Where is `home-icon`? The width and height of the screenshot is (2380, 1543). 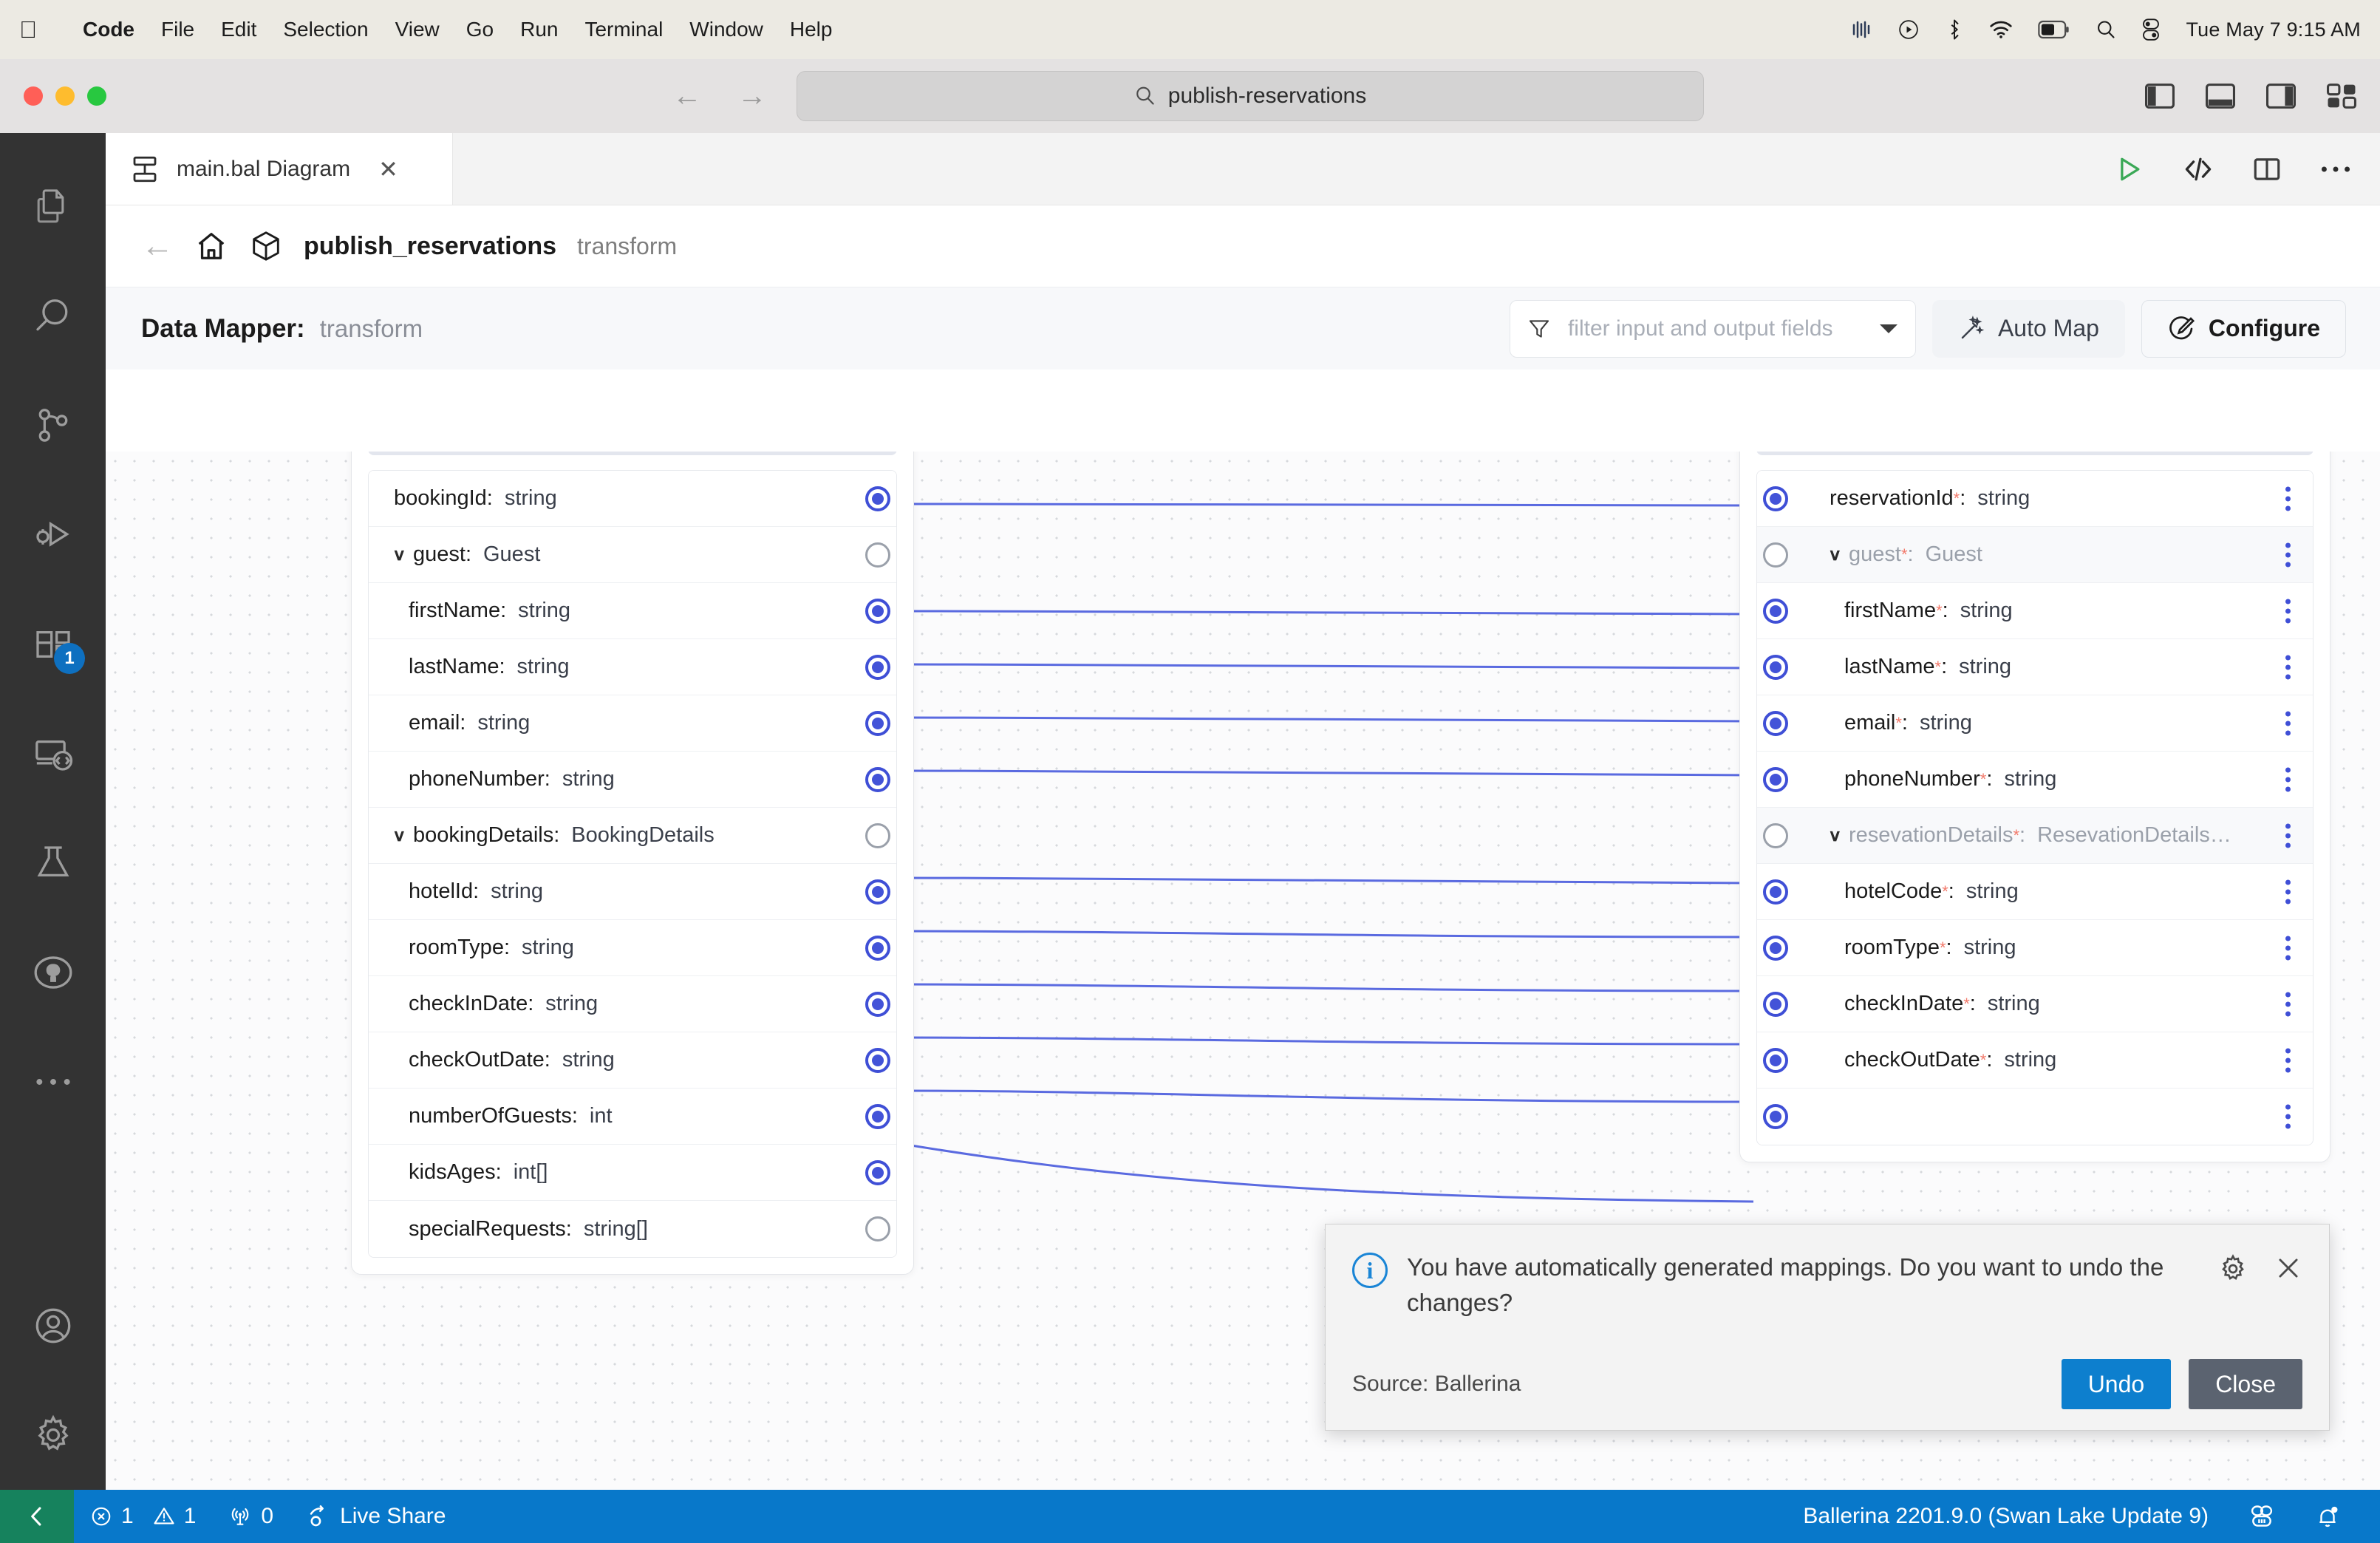 home-icon is located at coordinates (211, 246).